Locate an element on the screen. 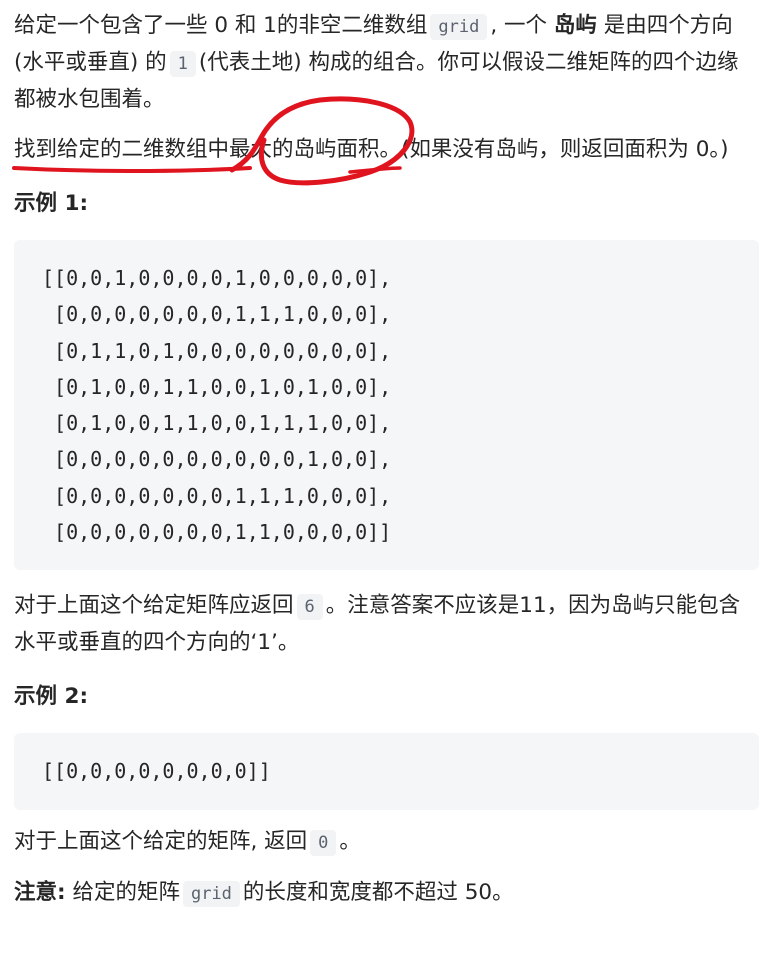  inline-code-grid-note: grid is located at coordinates (211, 893).